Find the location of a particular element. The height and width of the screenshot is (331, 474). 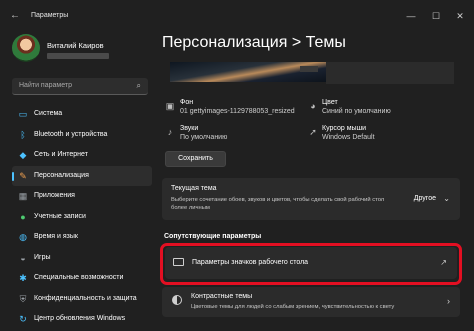

user-email-redacted is located at coordinates (78, 56).